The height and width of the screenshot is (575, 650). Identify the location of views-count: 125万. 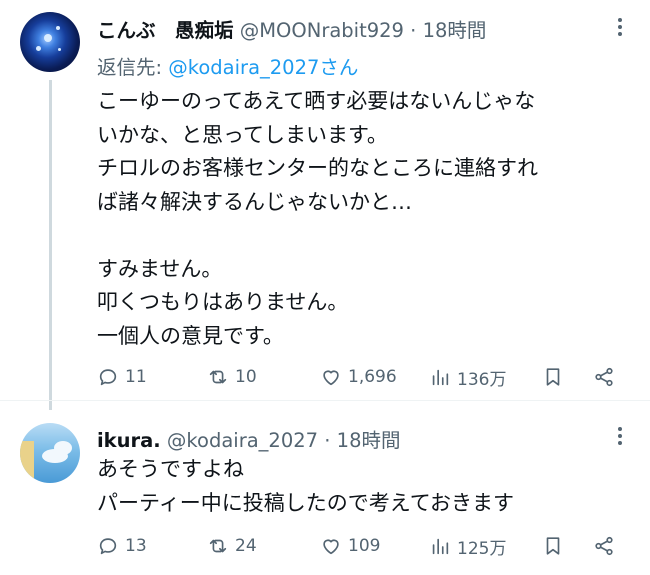
(482, 548).